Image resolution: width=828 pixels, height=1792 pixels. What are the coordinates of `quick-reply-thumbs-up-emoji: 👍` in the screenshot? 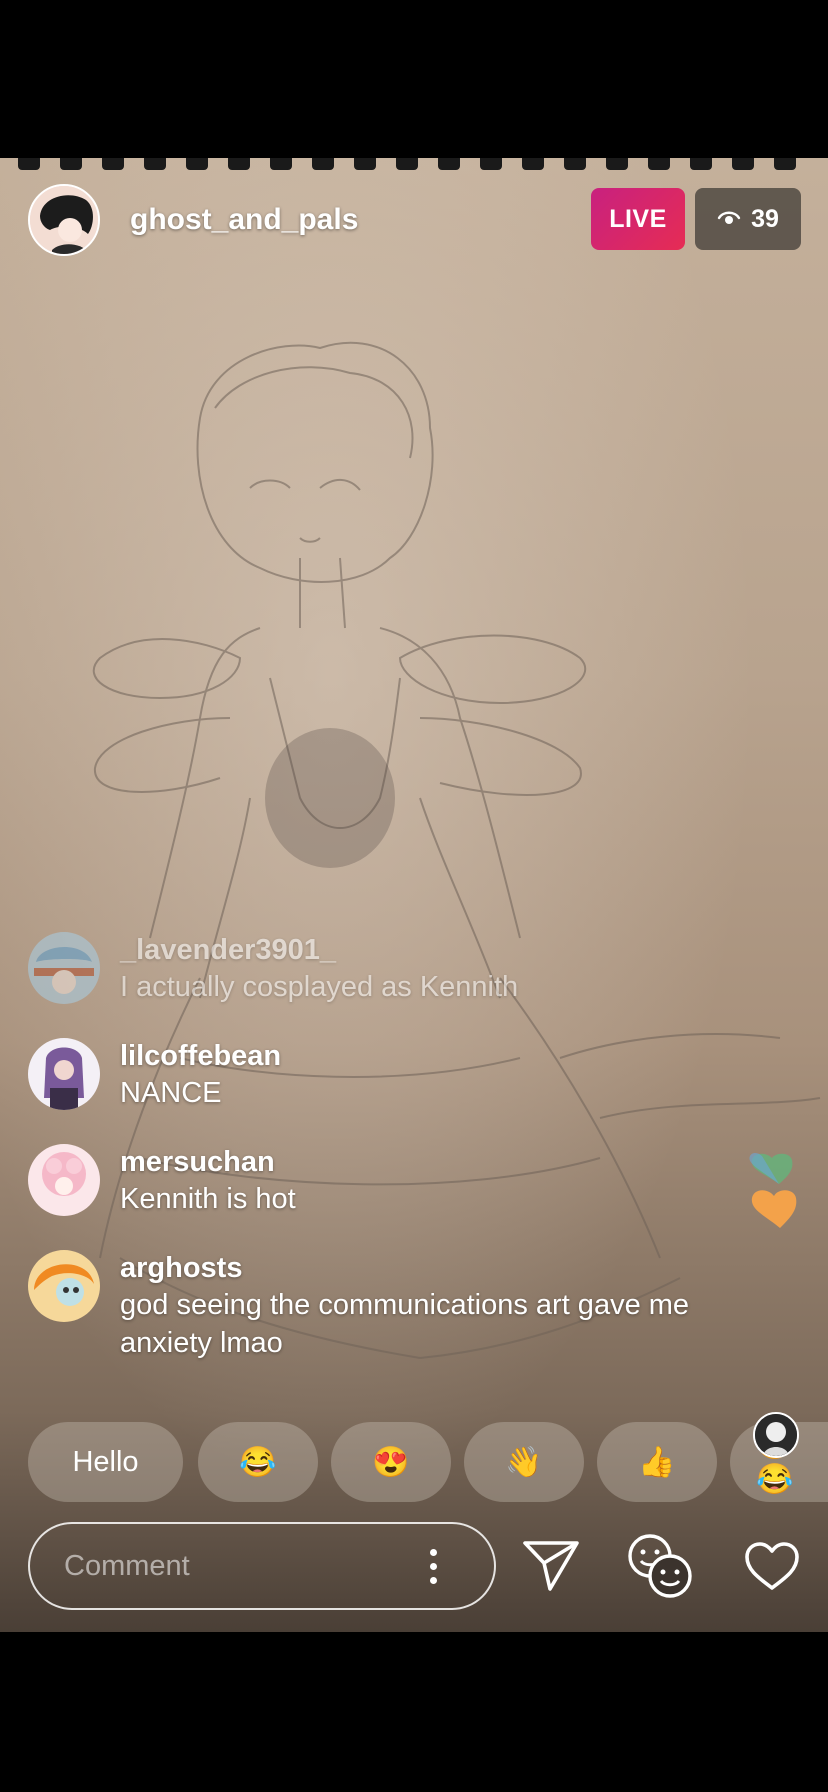 It's located at (657, 1462).